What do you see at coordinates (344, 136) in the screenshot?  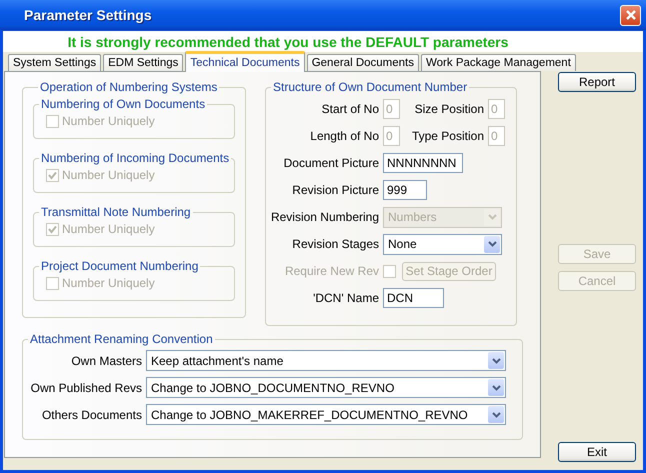 I see `field-label: Length of No` at bounding box center [344, 136].